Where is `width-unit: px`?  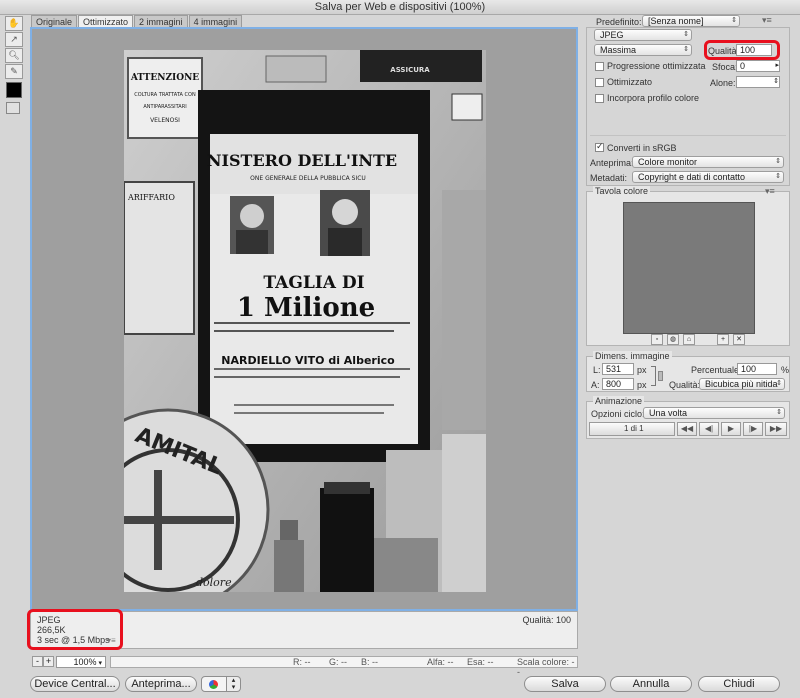
width-unit: px is located at coordinates (642, 370).